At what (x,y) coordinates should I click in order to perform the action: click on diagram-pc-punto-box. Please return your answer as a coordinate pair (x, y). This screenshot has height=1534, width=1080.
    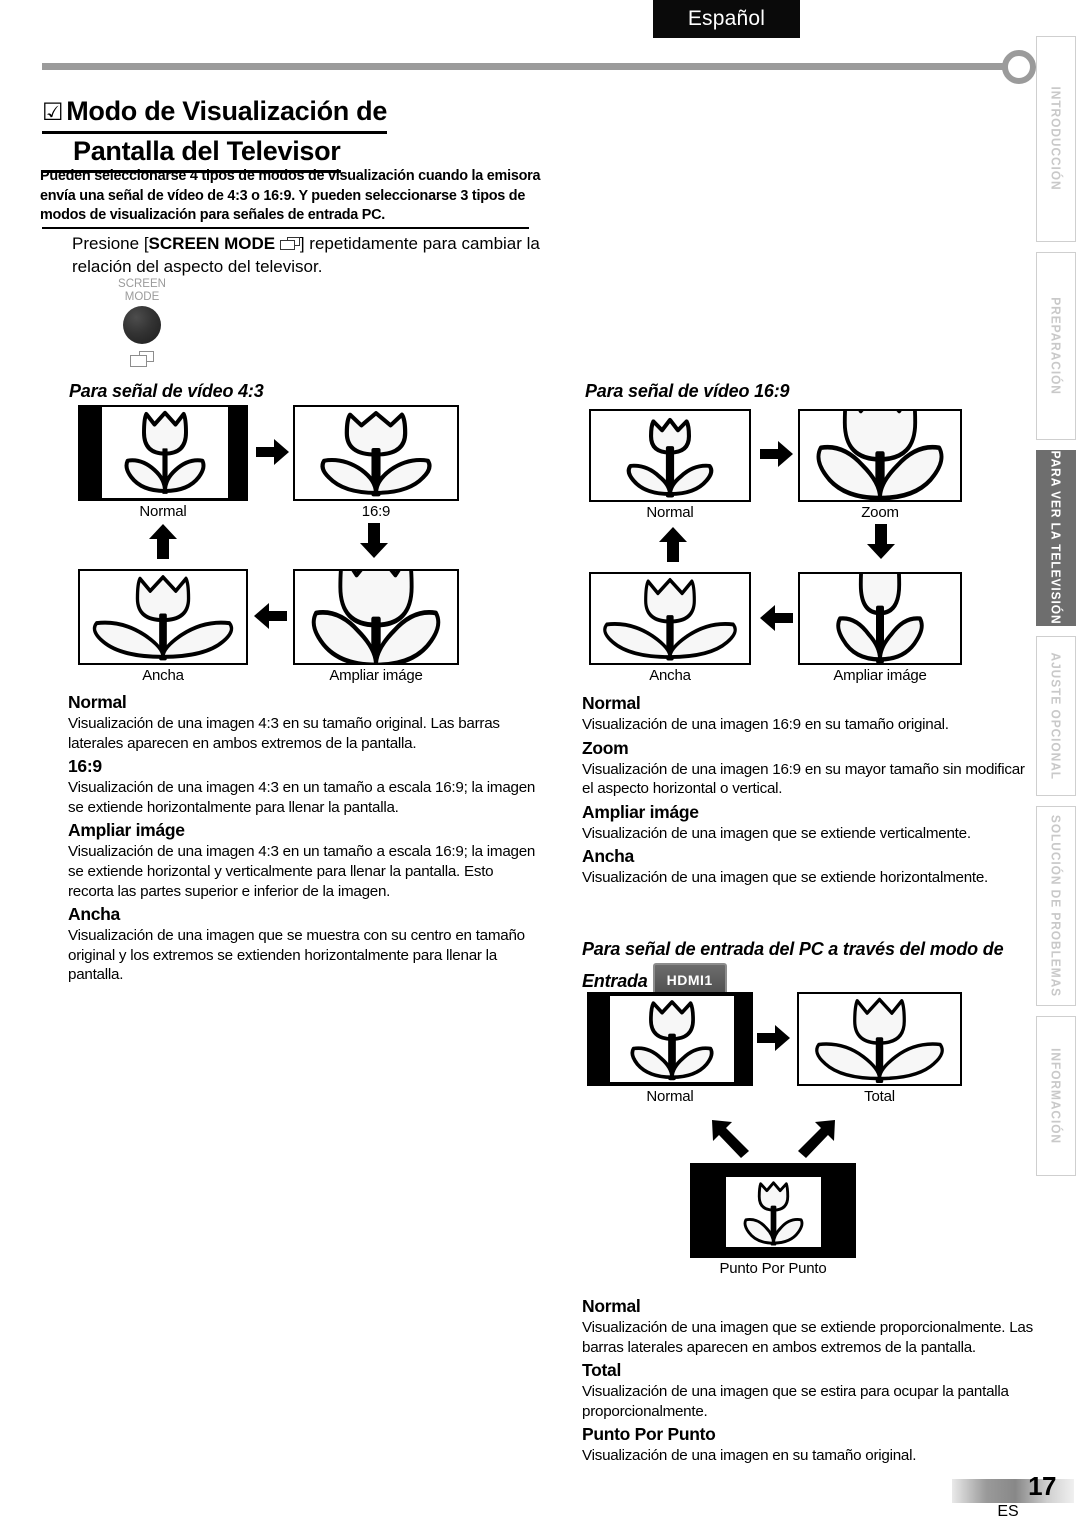
    Looking at the image, I should click on (773, 1210).